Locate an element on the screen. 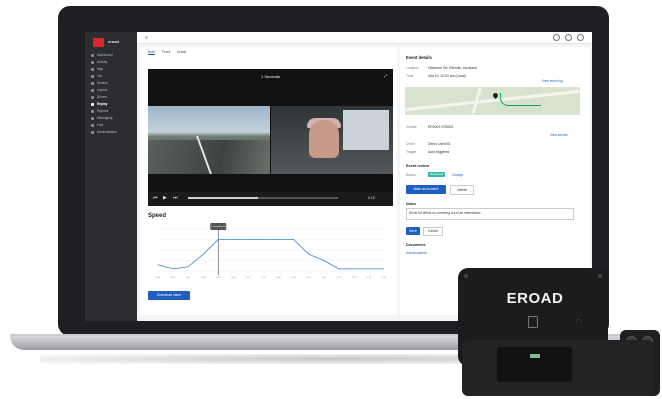 The height and width of the screenshot is (399, 662). x-tick-label: 0:14 is located at coordinates (369, 278).